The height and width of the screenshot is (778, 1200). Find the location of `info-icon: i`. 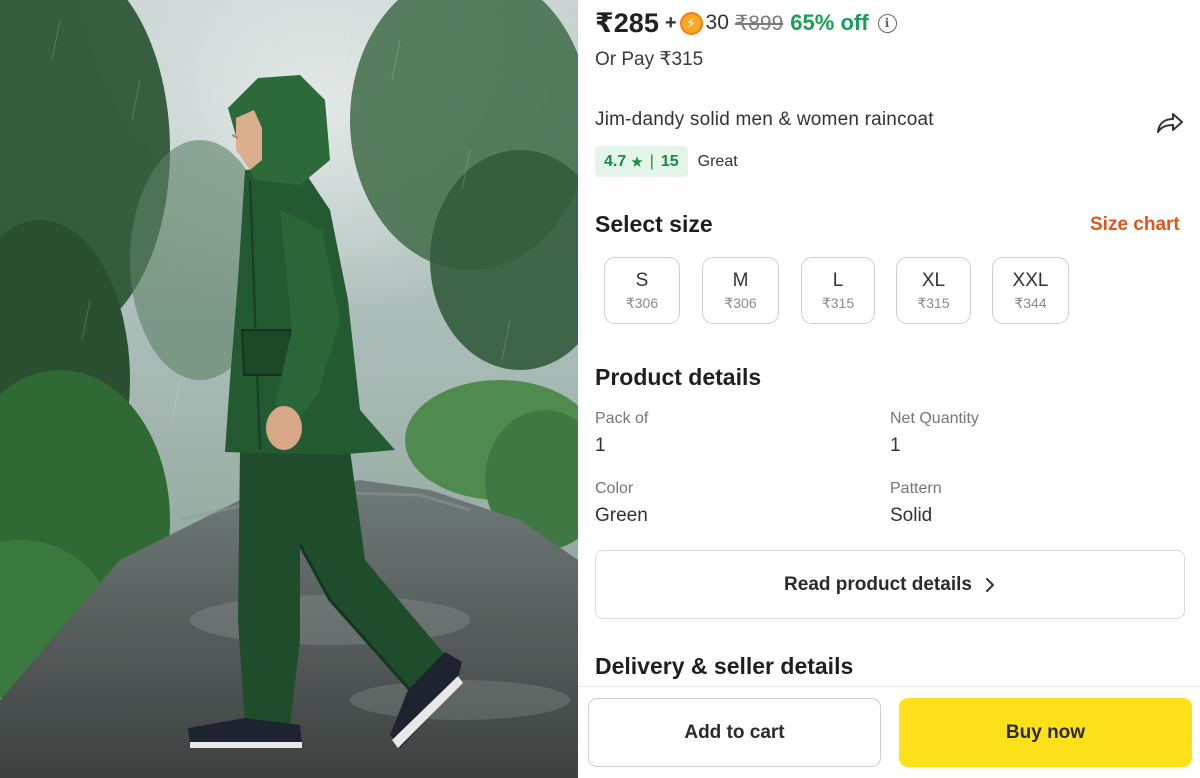

info-icon: i is located at coordinates (887, 23).